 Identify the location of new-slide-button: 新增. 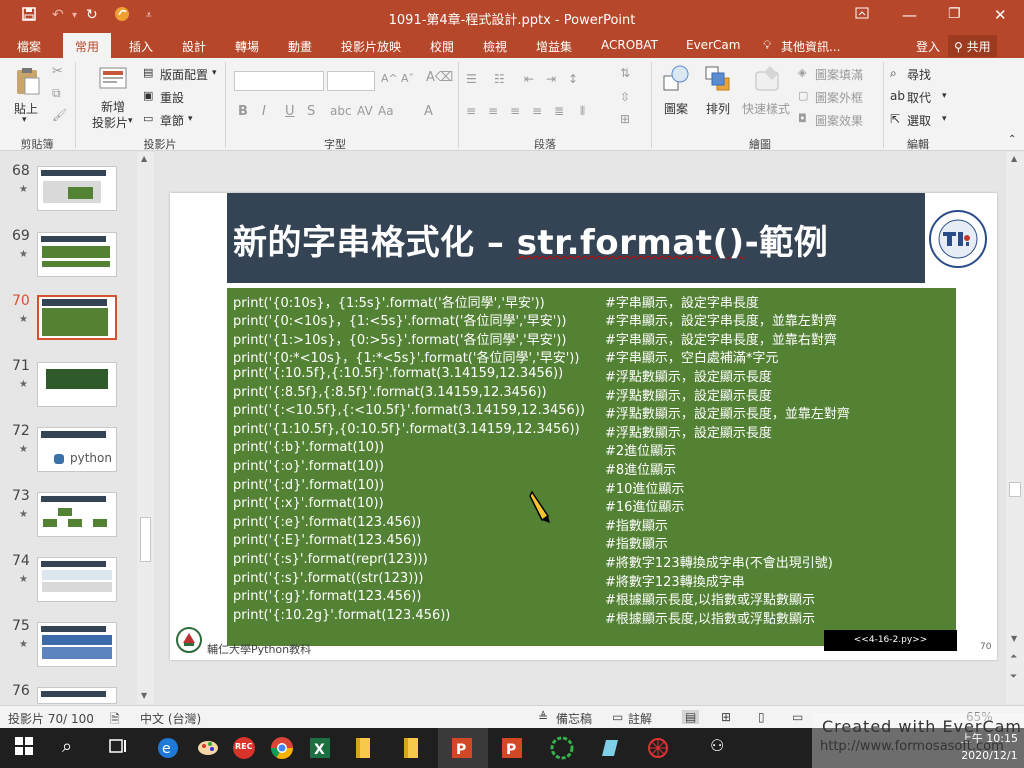
(113, 106).